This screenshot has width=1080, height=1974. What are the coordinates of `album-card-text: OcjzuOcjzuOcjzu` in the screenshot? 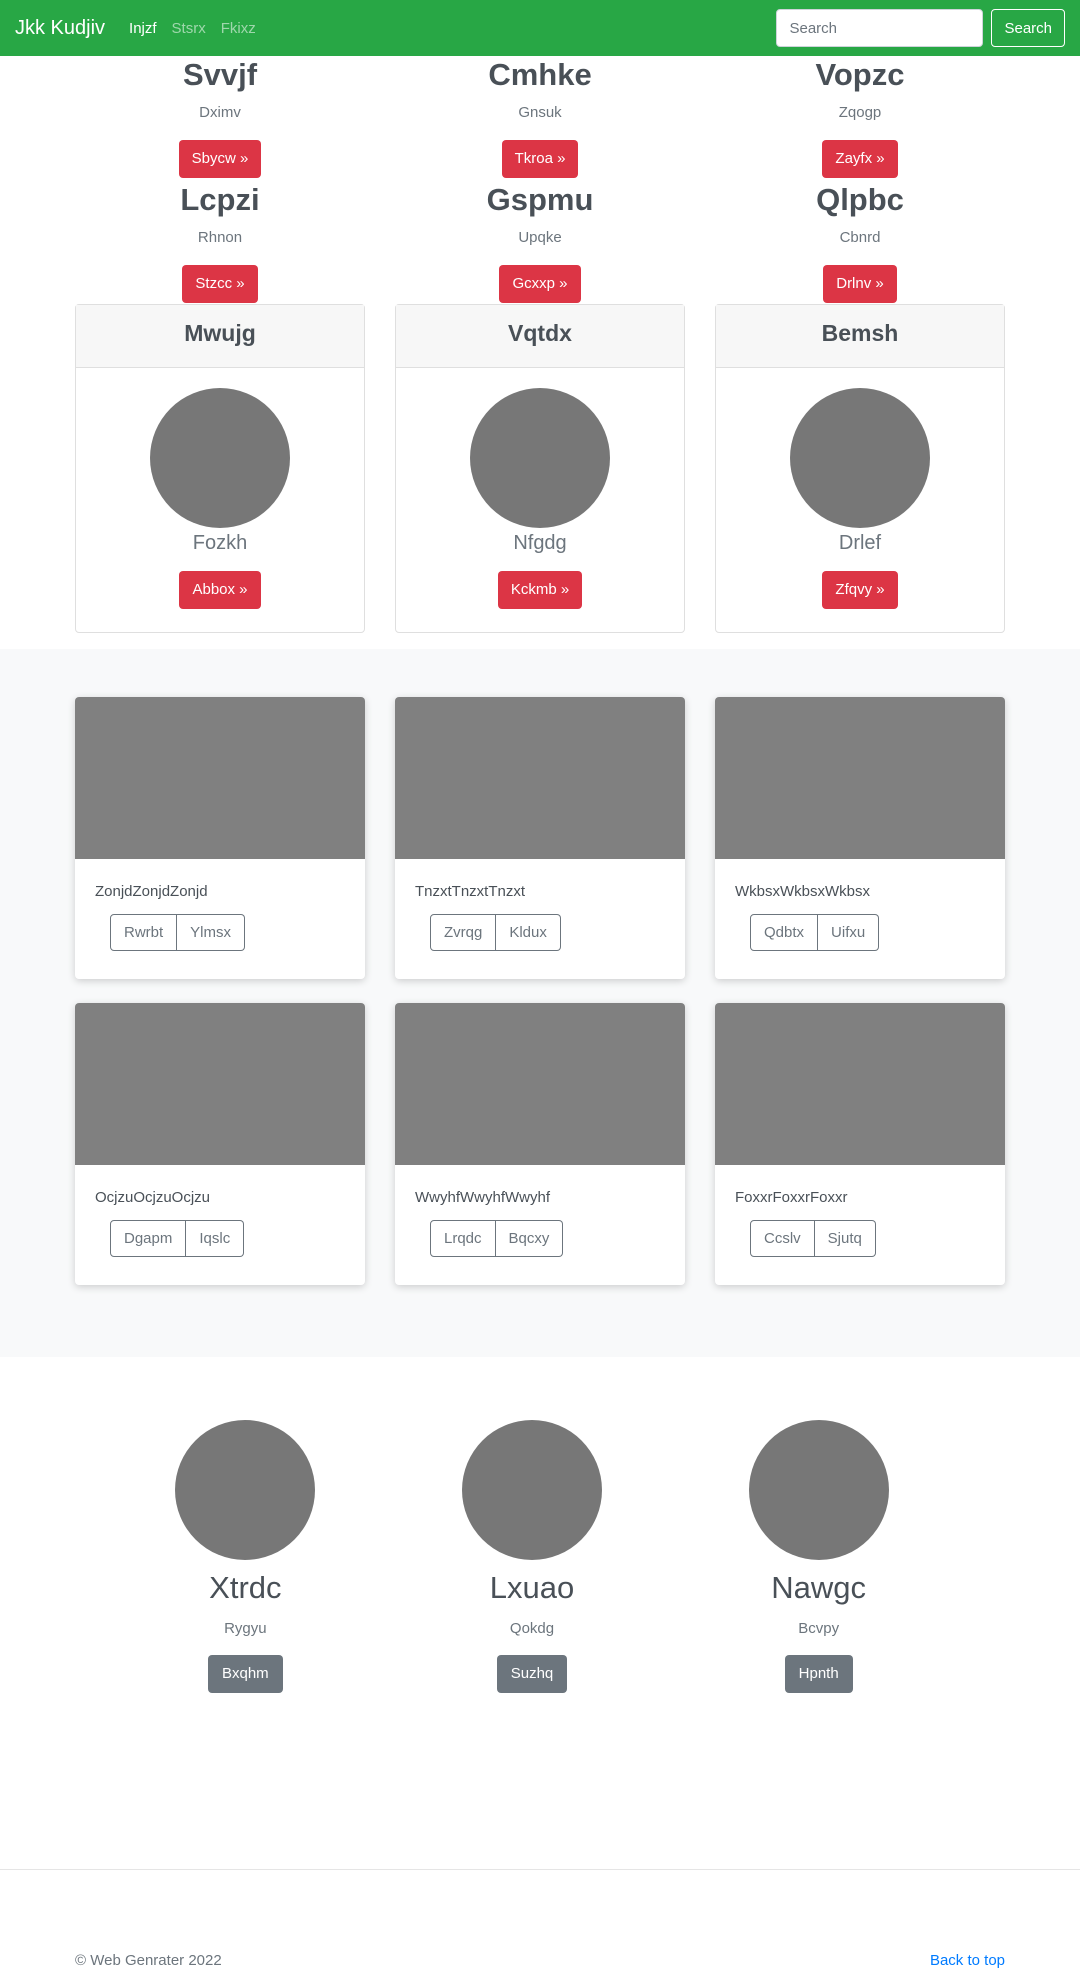 It's located at (153, 1197).